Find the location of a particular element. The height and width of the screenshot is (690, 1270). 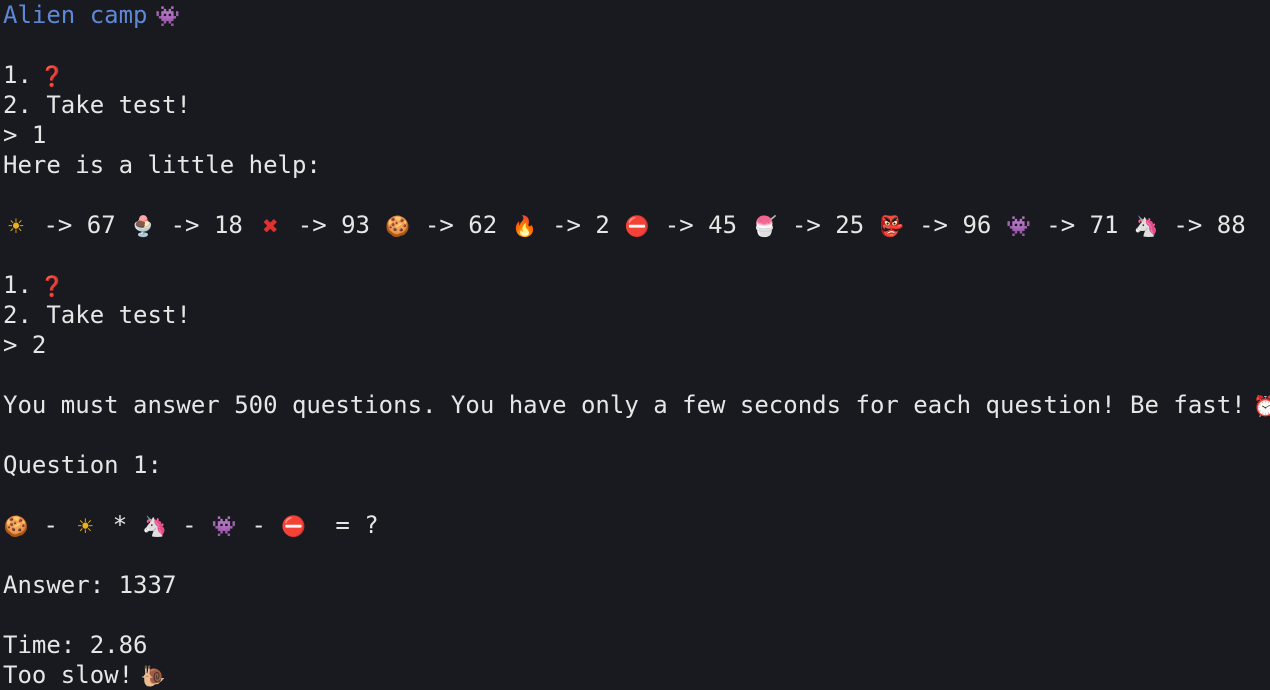

ogre-icon: 👺 is located at coordinates (892, 226).